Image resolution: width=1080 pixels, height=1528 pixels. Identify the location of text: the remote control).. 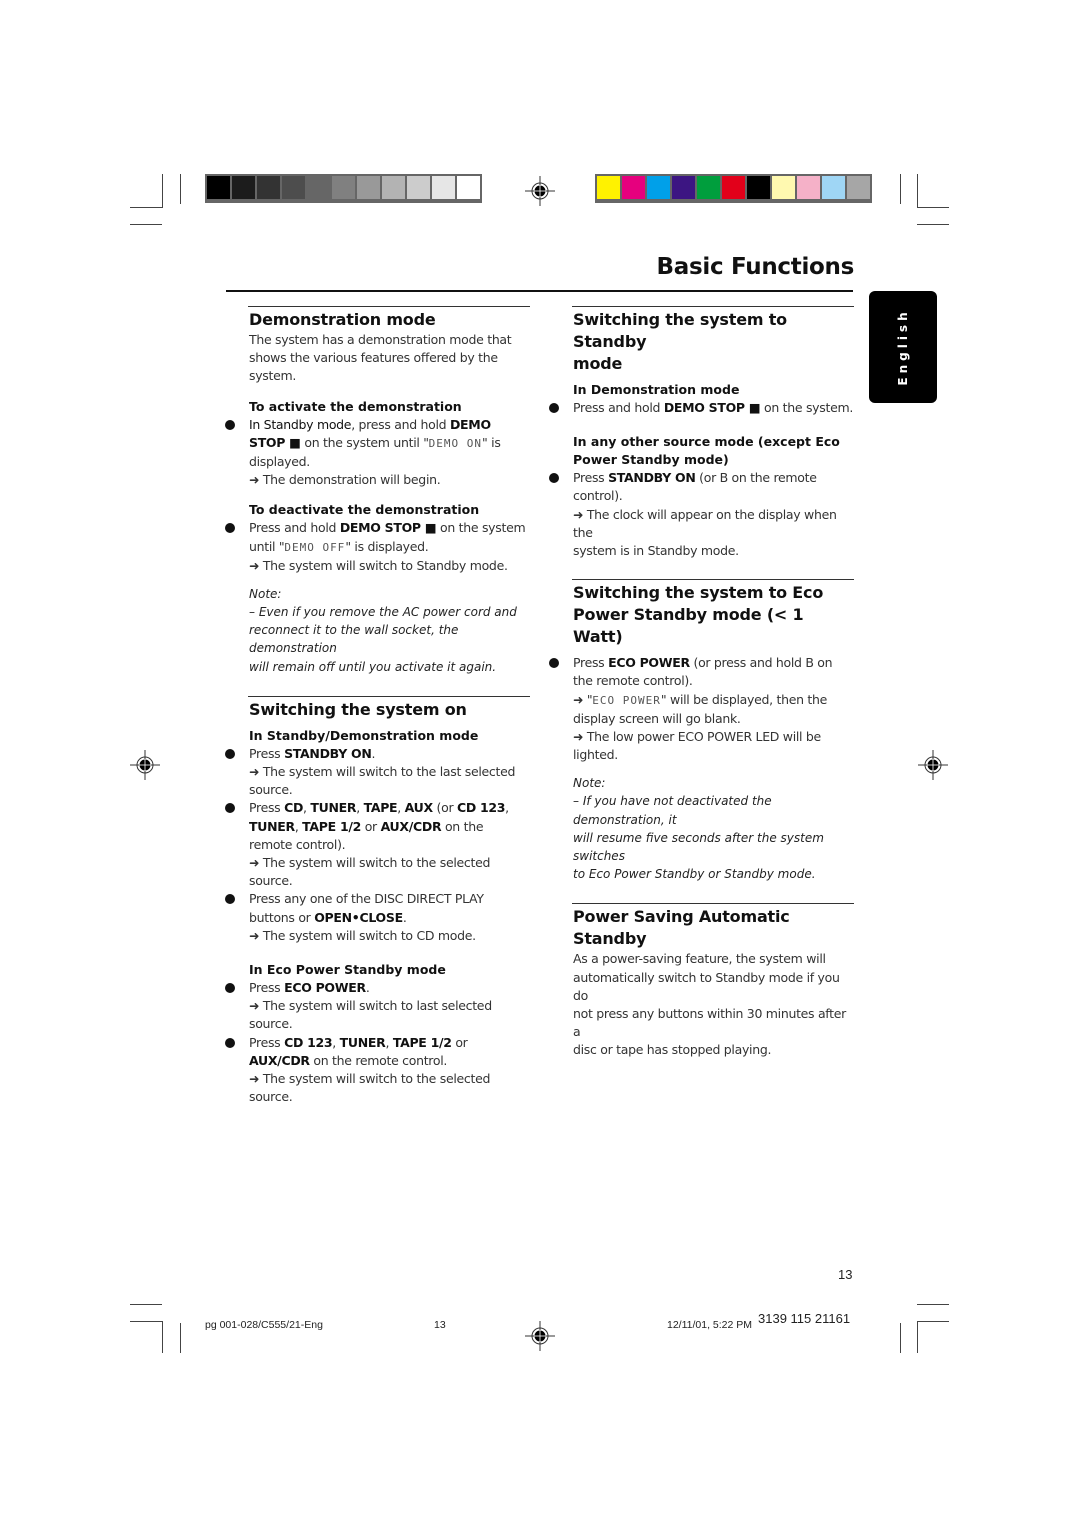
(633, 681).